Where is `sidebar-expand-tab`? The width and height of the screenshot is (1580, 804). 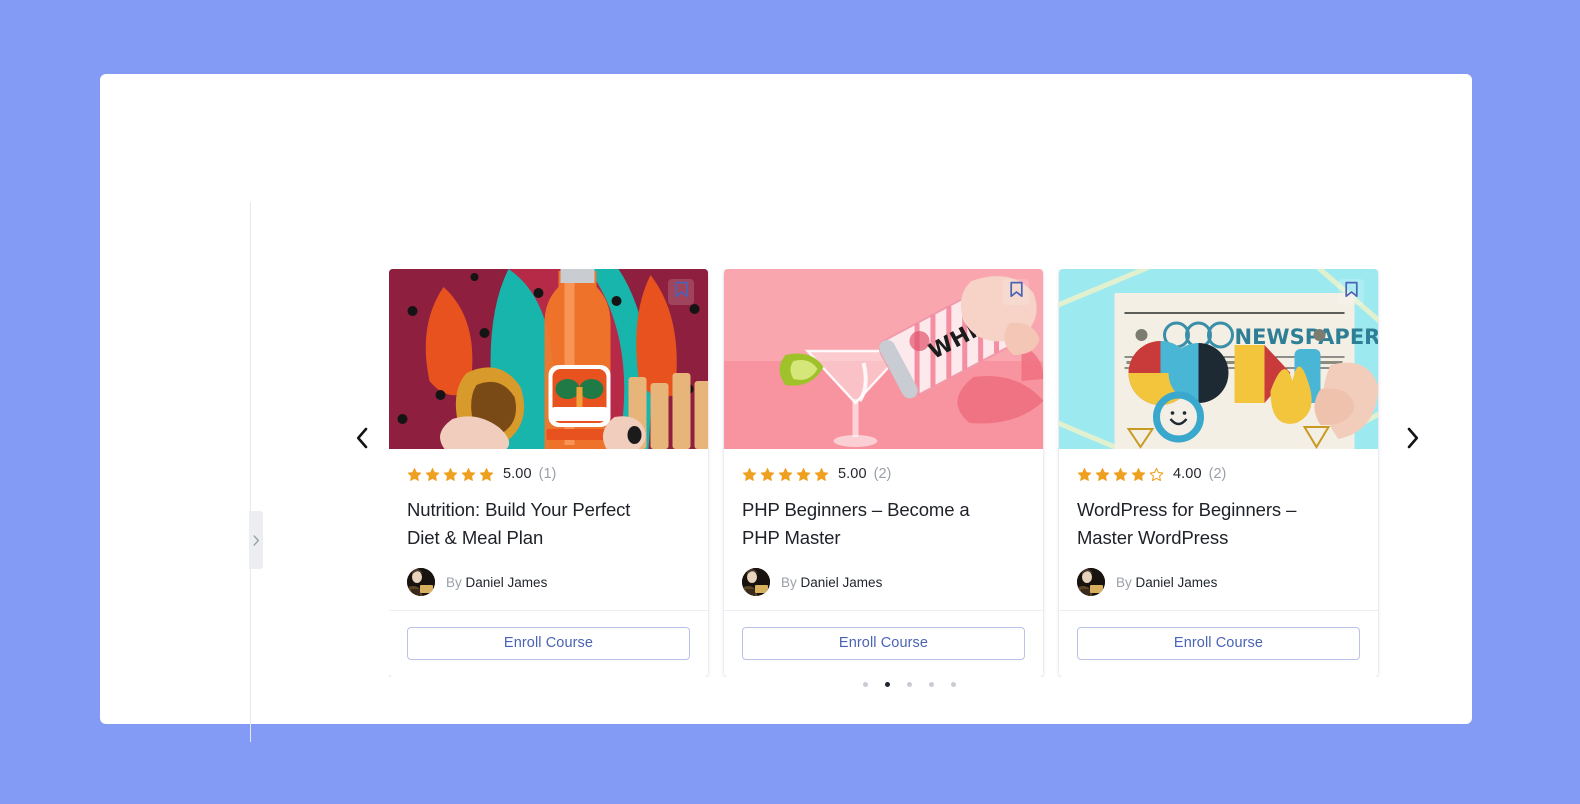
sidebar-expand-tab is located at coordinates (256, 540).